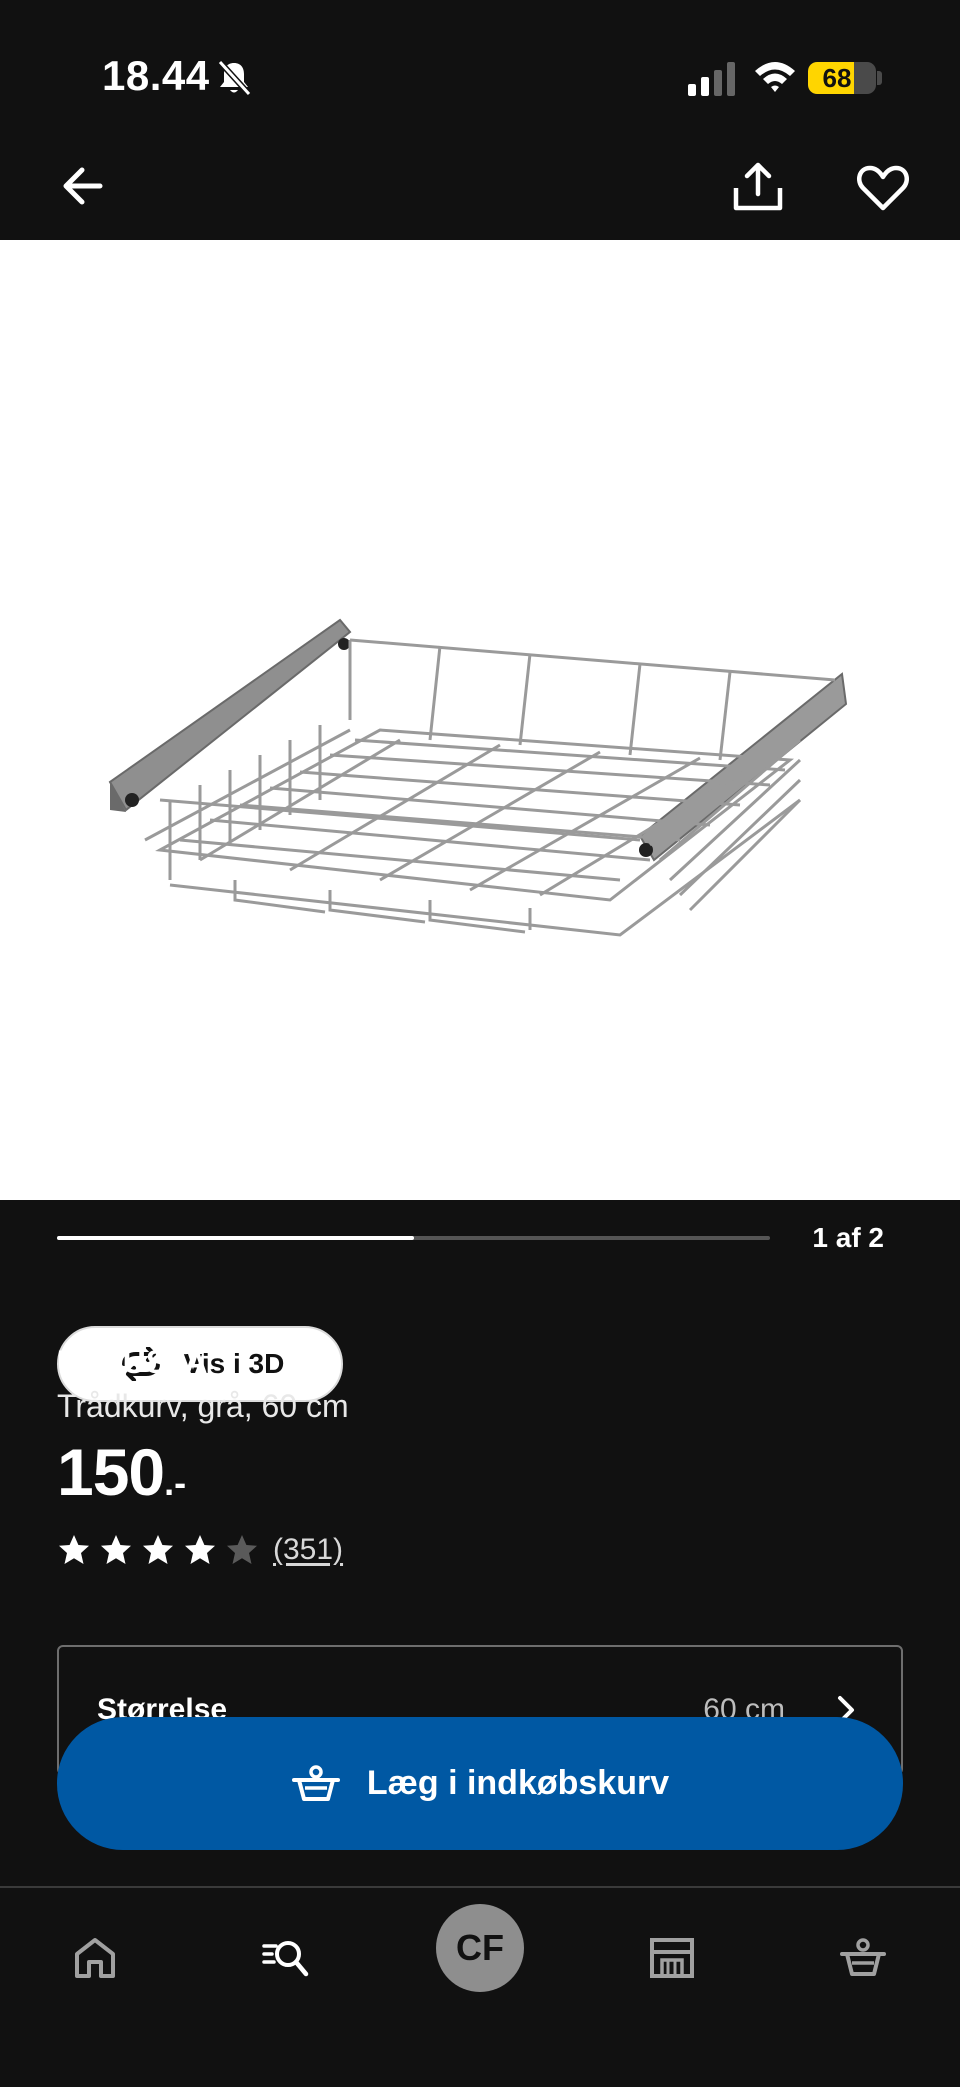  I want to click on battery-tip, so click(879, 78).